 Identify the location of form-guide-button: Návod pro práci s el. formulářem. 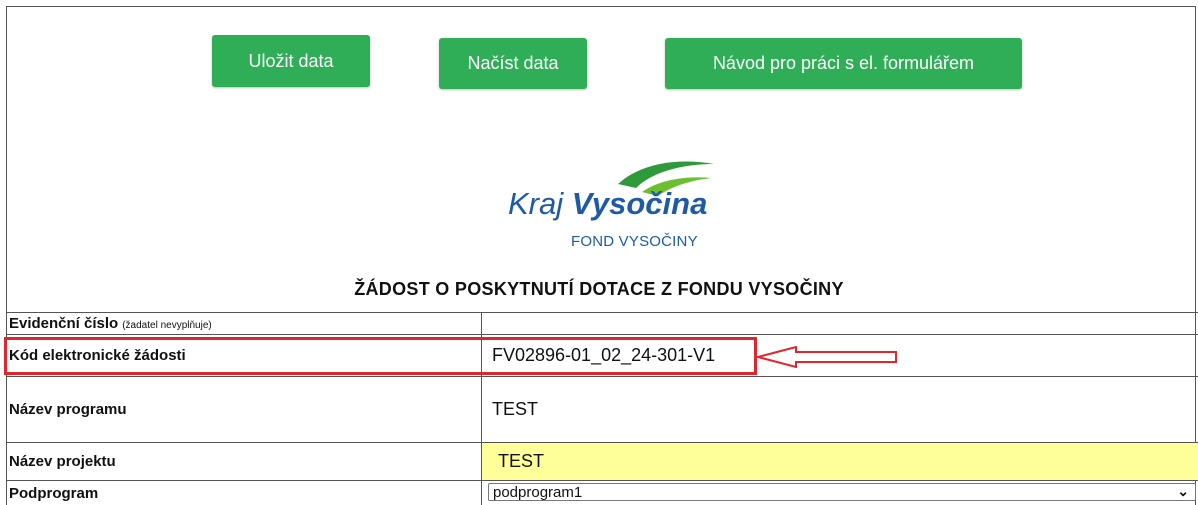
(843, 63).